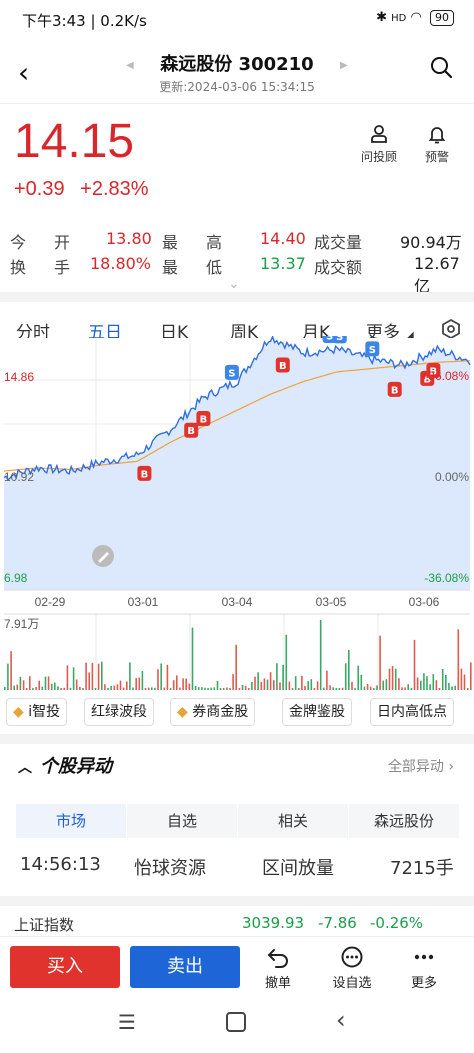 Image resolution: width=474 pixels, height=1053 pixels. Describe the element at coordinates (437, 144) in the screenshot. I see `alert-button: 预警` at that location.